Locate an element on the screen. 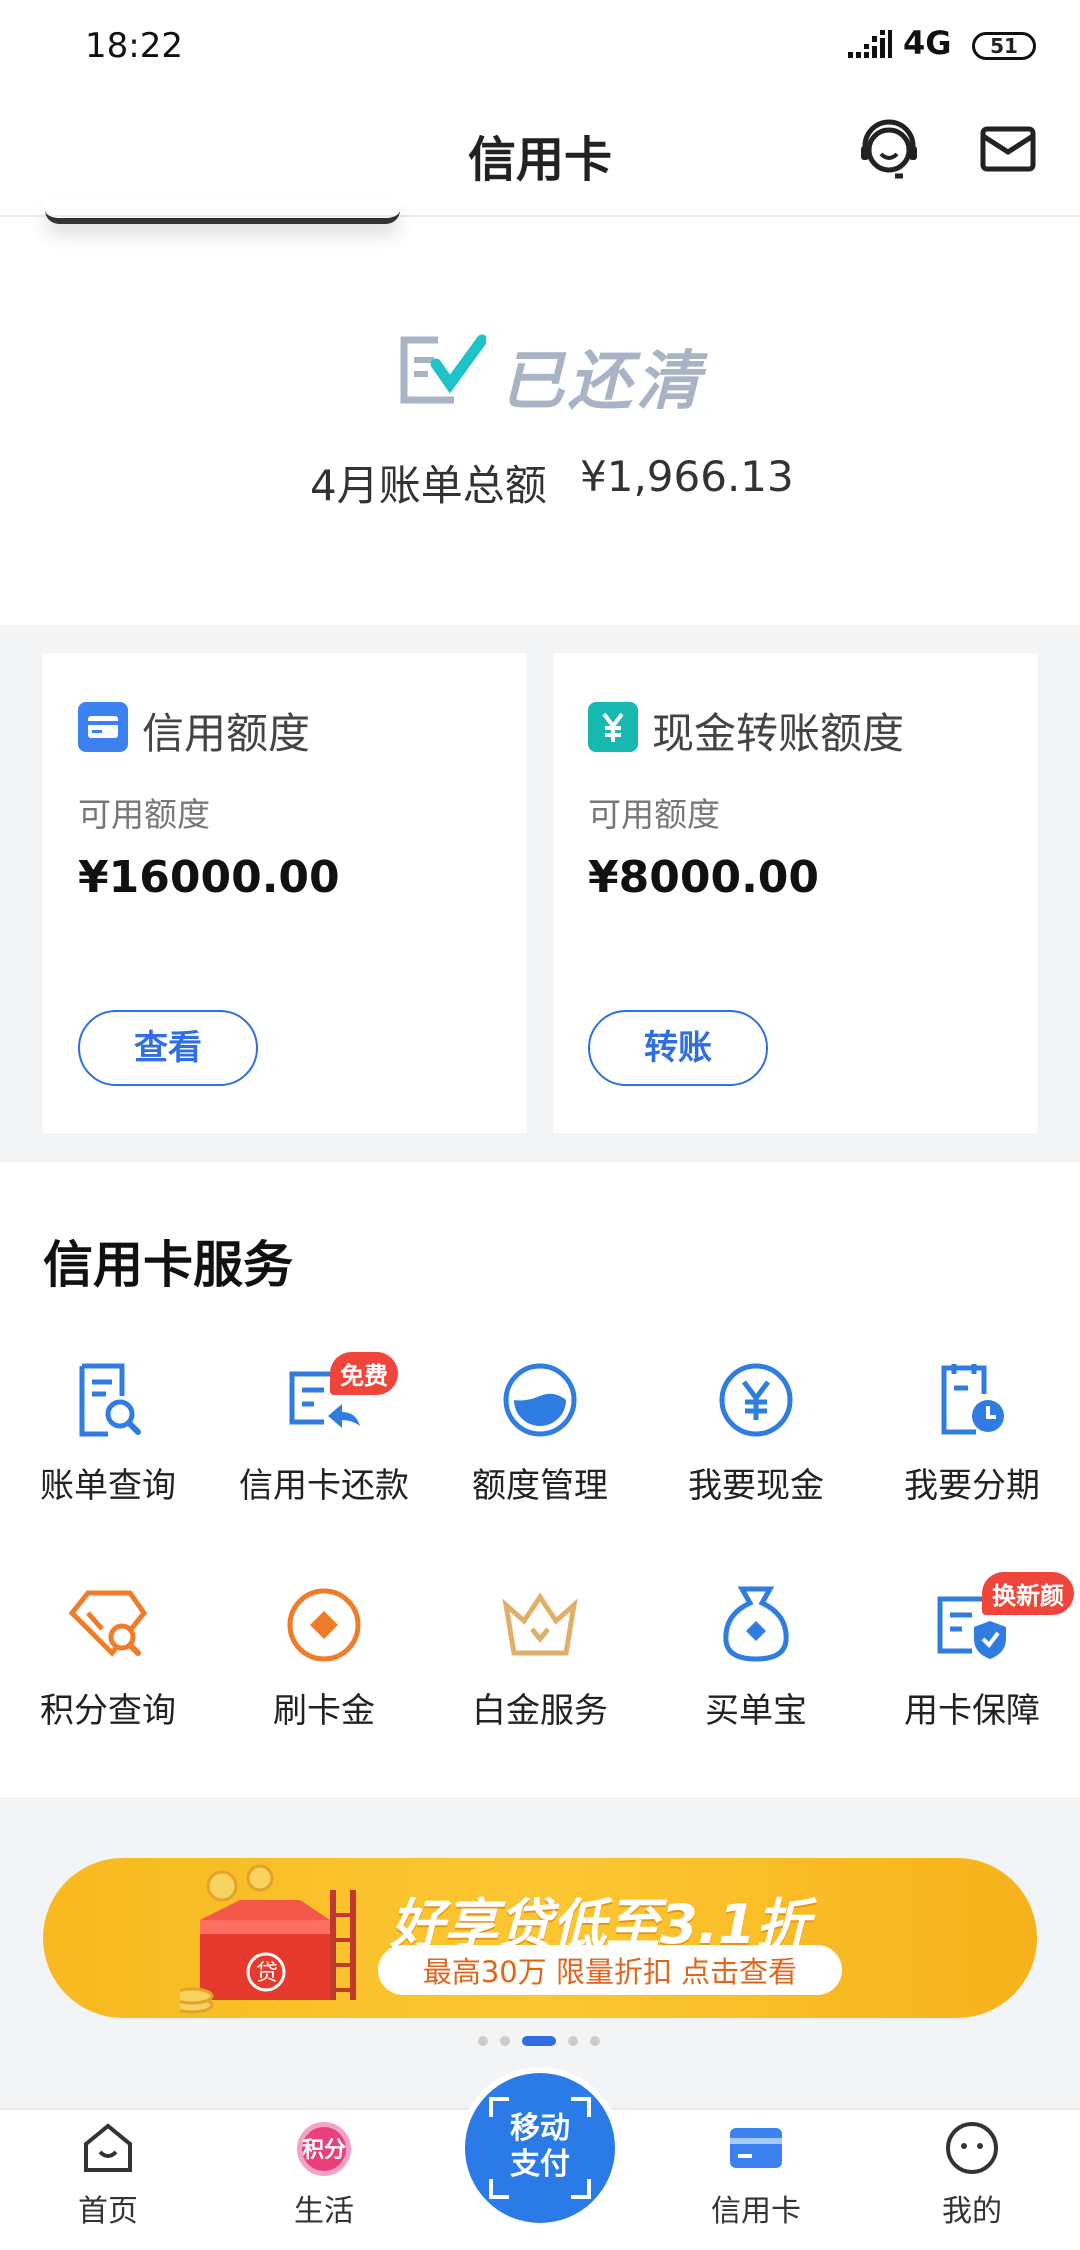 Image resolution: width=1080 pixels, height=2250 pixels. service-label: 信用卡还款 is located at coordinates (324, 1486).